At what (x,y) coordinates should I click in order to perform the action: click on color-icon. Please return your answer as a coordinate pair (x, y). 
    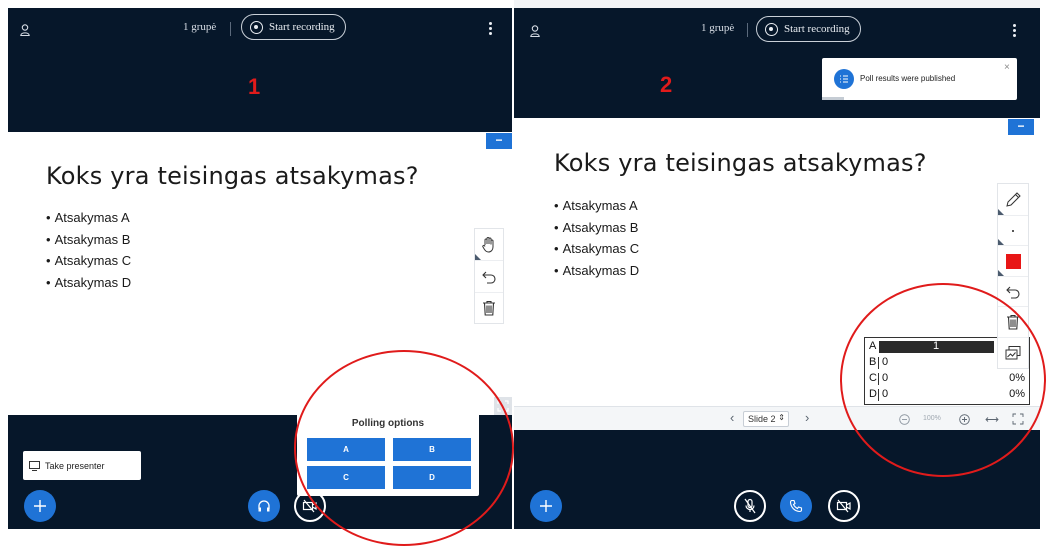
    Looking at the image, I should click on (1013, 261).